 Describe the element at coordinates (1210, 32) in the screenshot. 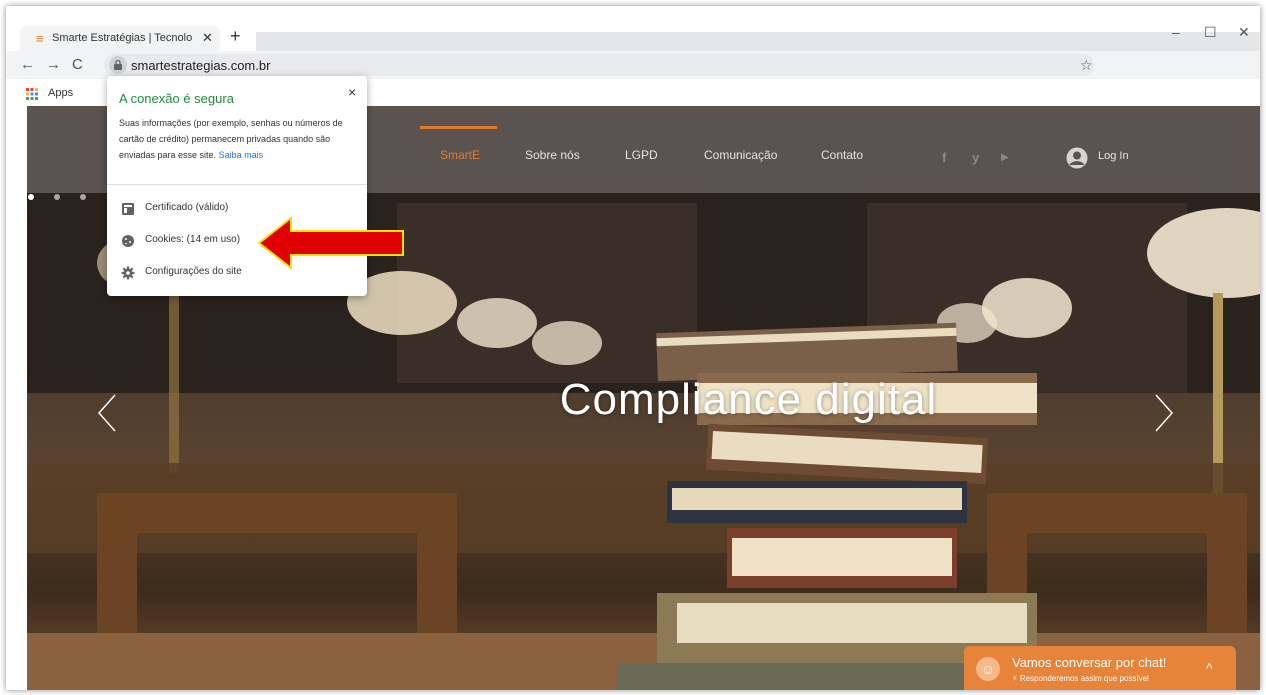

I see `maximize-button: ☐` at that location.